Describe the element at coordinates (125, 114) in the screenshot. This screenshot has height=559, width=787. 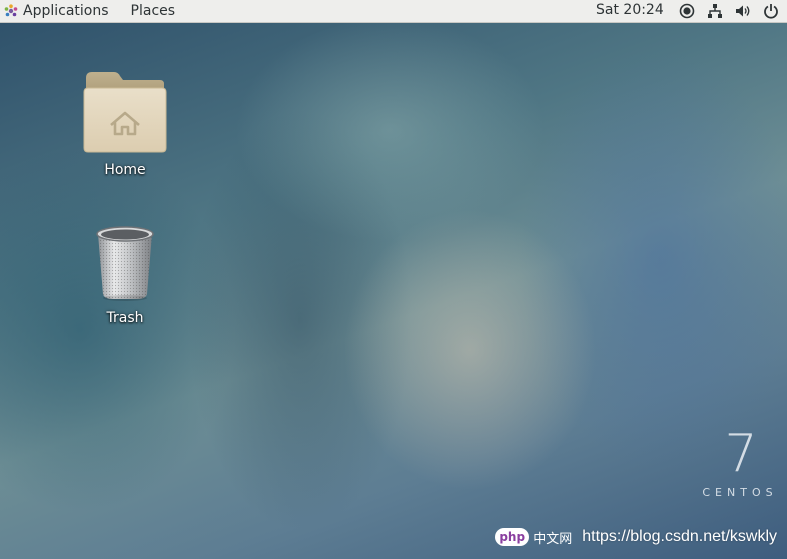
I see `home-folder-icon` at that location.